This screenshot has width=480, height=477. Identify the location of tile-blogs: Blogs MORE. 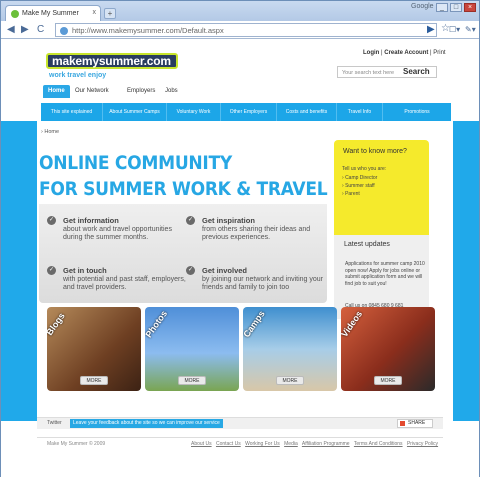
(94, 349).